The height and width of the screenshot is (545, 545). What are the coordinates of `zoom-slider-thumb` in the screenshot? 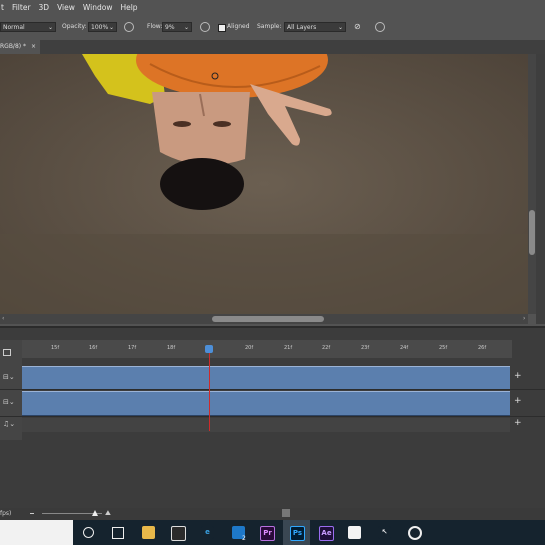 It's located at (95, 513).